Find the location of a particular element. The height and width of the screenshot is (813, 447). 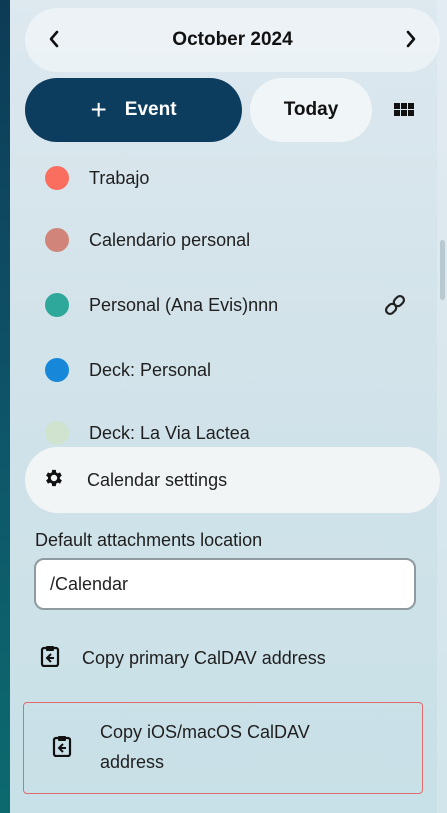

calendar-item-calendario-personal: Calendario personal is located at coordinates (225, 240).